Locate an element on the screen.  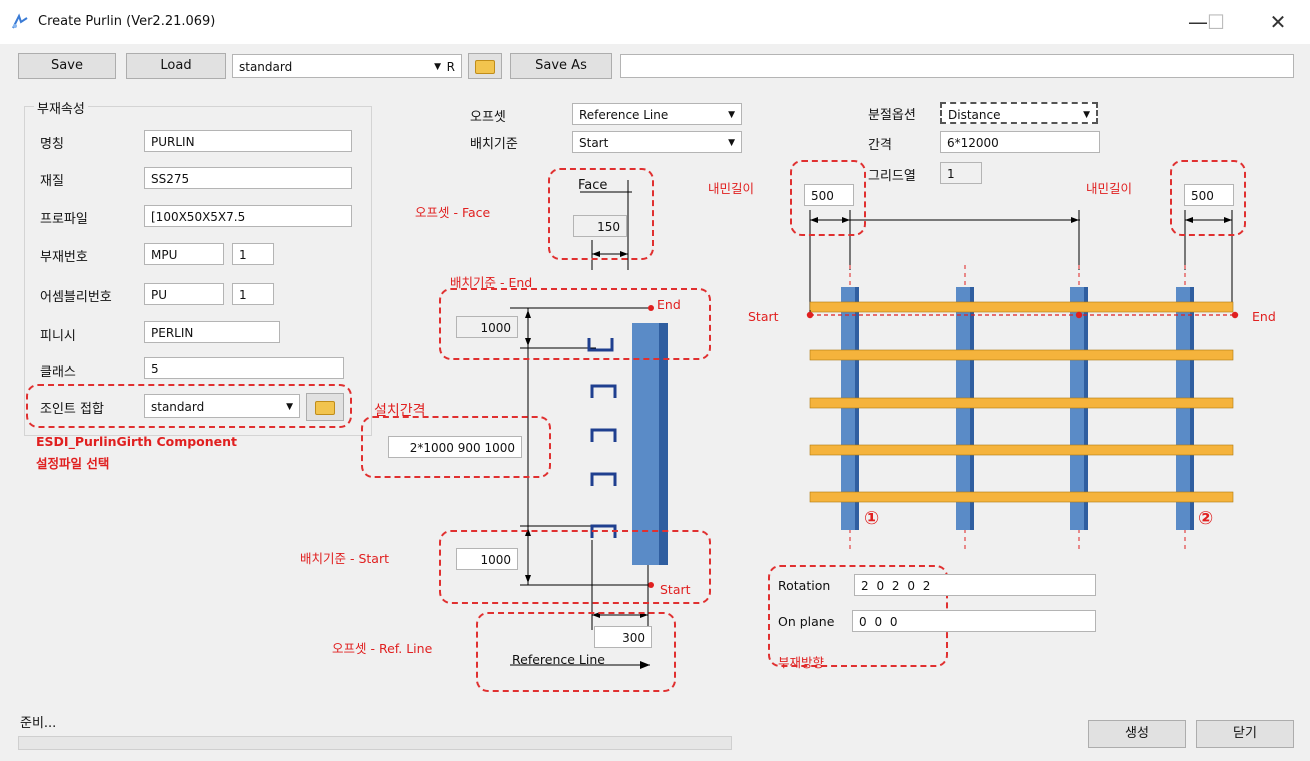
inner-length-right-annotation: 내민길이 is located at coordinates (1109, 188).